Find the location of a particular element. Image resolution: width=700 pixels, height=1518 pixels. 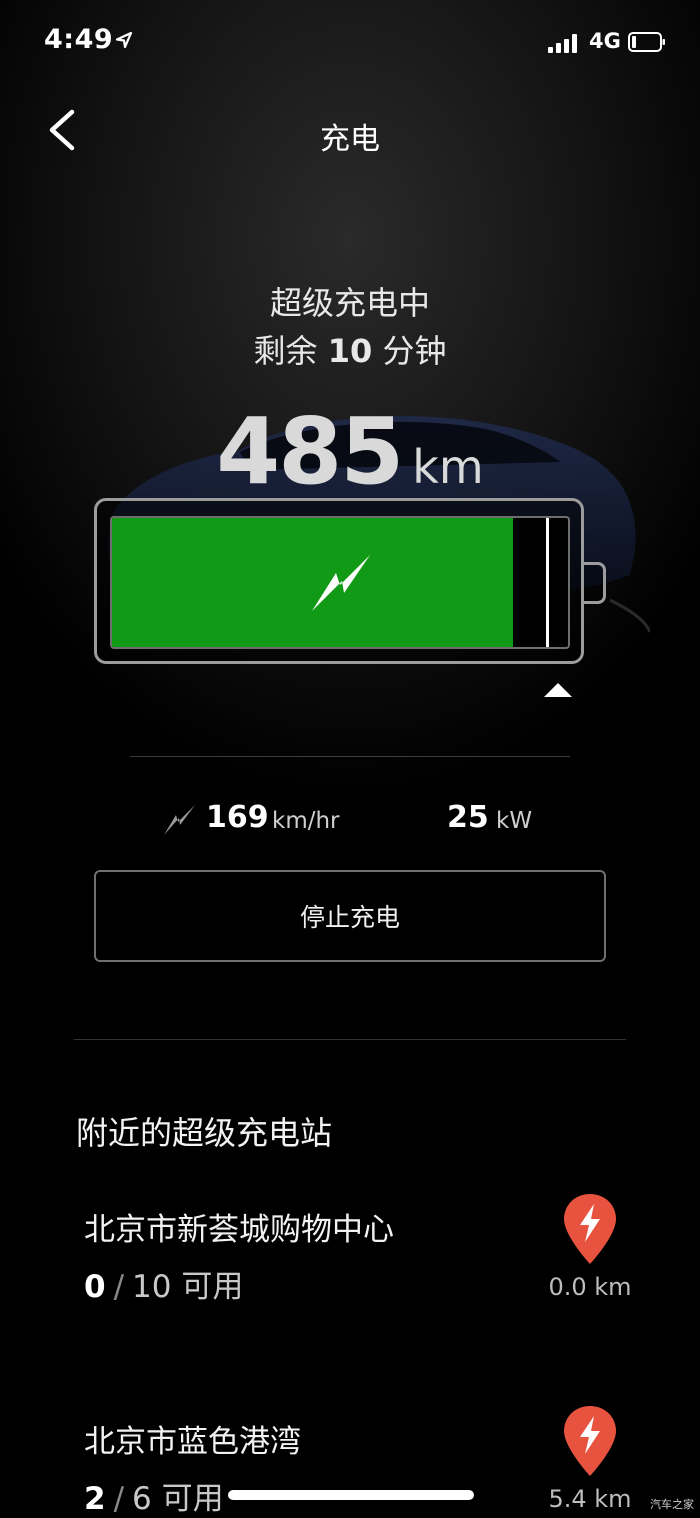

station-distance: 0.0 km is located at coordinates (590, 1287).